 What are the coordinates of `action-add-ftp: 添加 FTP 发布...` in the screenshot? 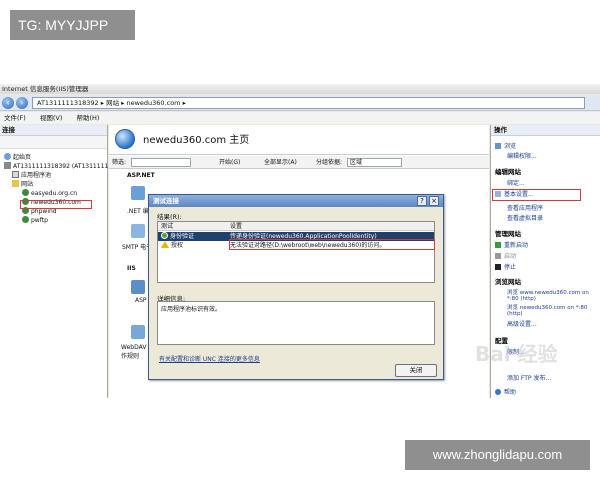 It's located at (529, 379).